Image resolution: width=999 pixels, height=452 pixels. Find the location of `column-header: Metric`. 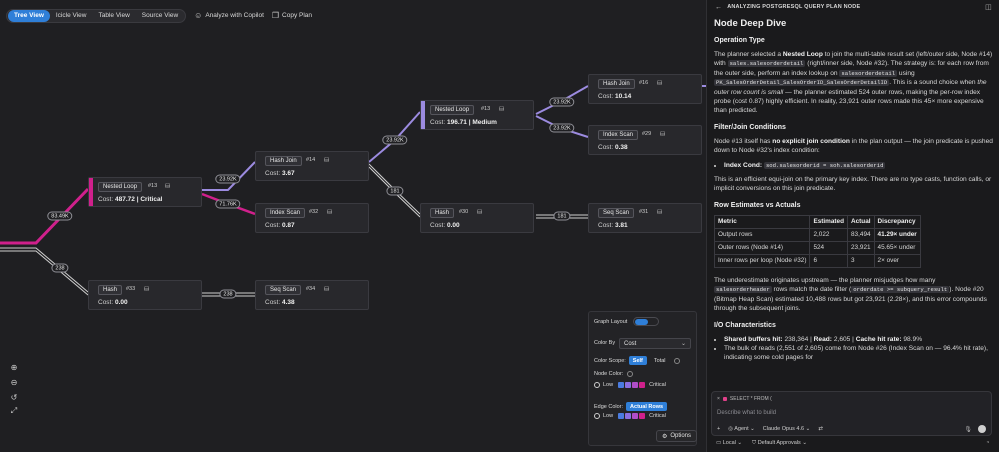

column-header: Metric is located at coordinates (762, 221).